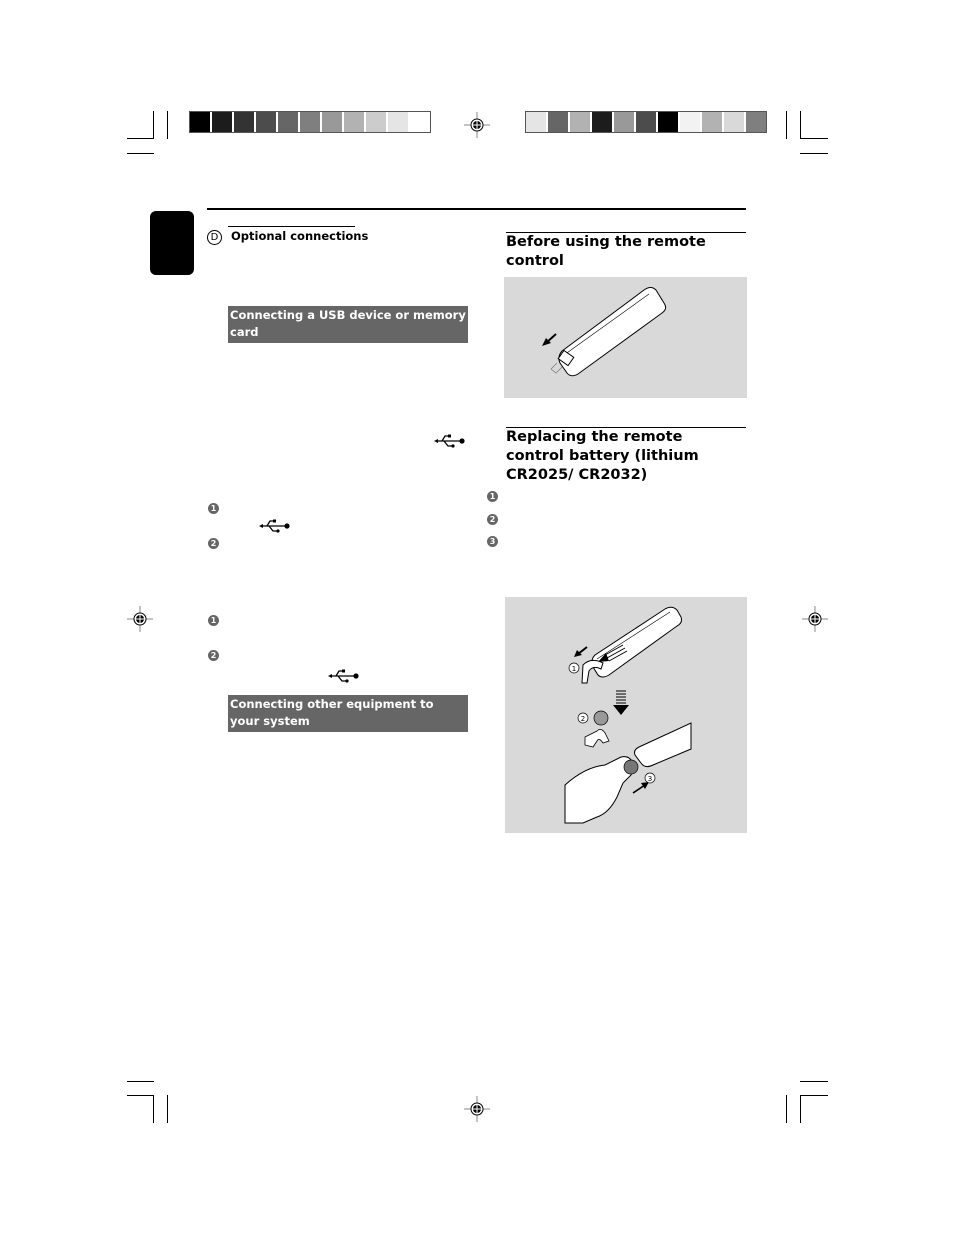 Image resolution: width=954 pixels, height=1235 pixels. I want to click on battery-replacement-figure: 1 2 3, so click(626, 715).